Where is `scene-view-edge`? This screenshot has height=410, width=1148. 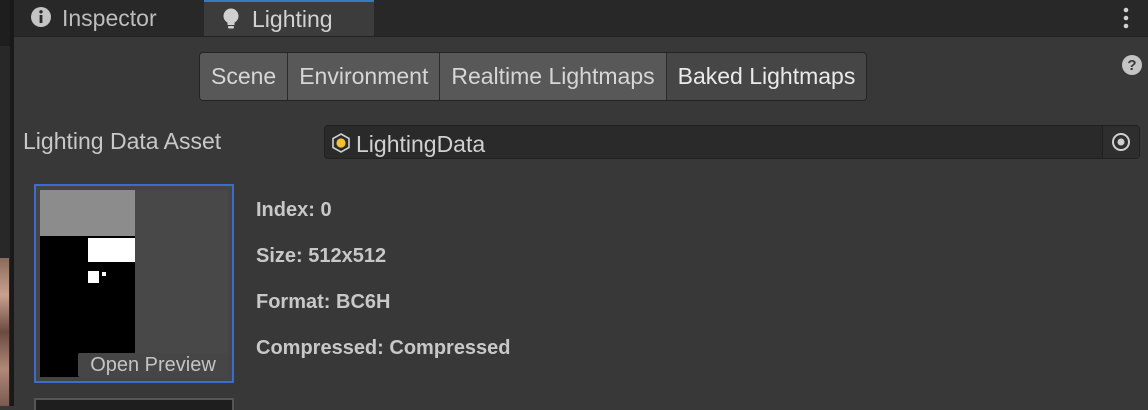 scene-view-edge is located at coordinates (7, 203).